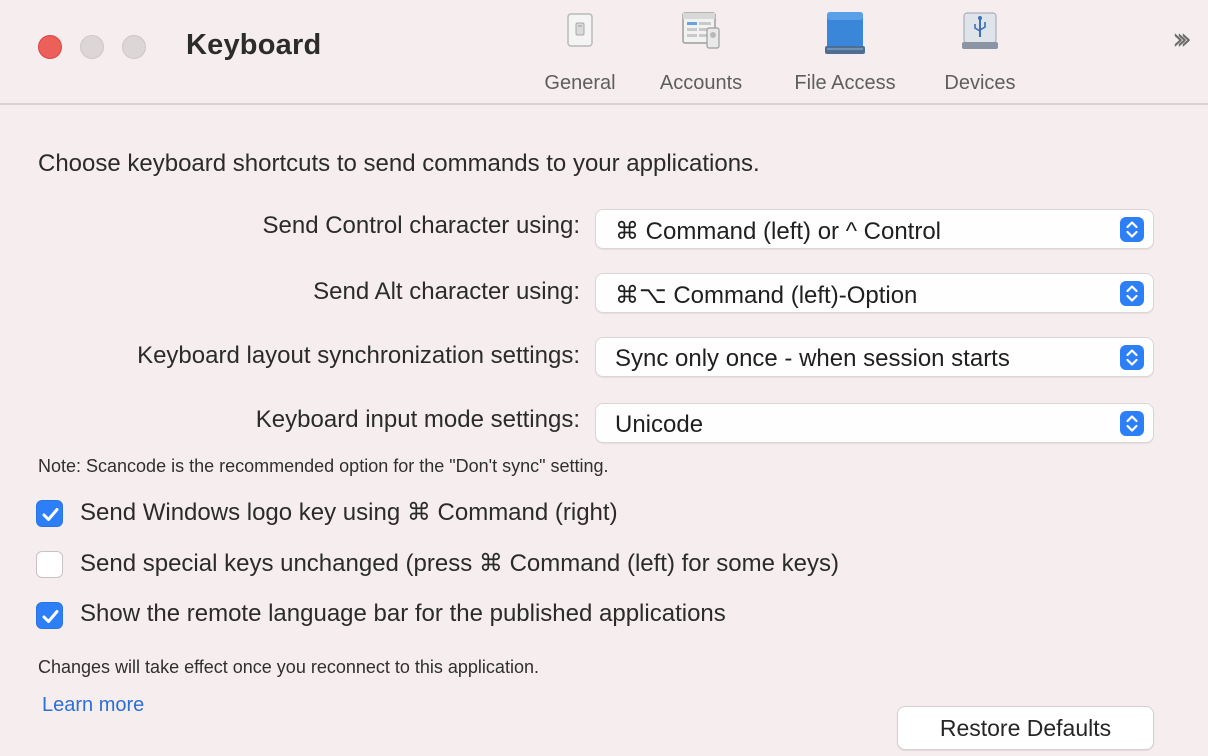  What do you see at coordinates (417, 419) in the screenshot?
I see `label-keyboard-input-mode: Keyboard input mode settings:` at bounding box center [417, 419].